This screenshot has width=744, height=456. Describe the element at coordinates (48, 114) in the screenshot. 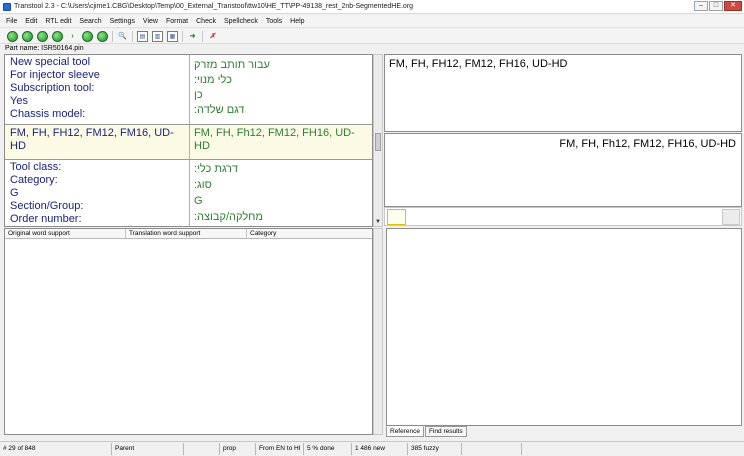

I see `source-line: Chassis model:` at that location.